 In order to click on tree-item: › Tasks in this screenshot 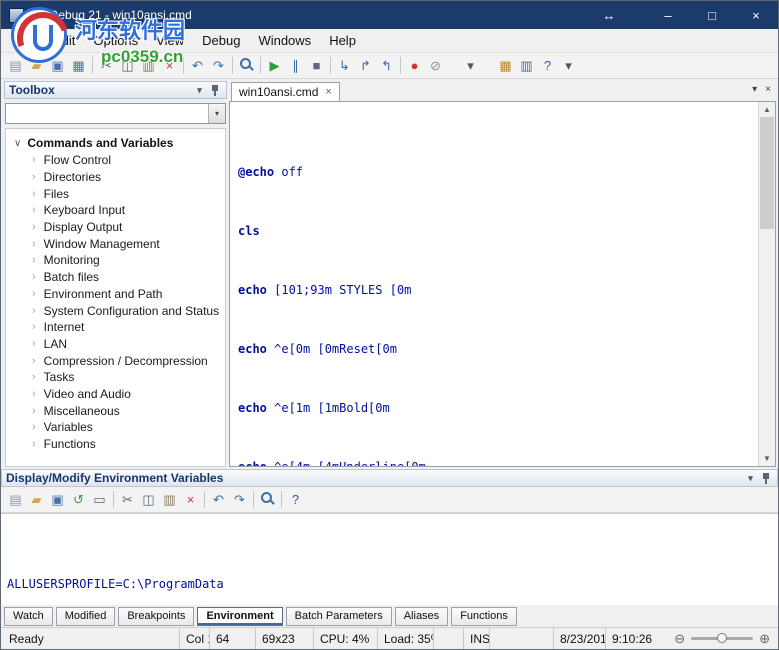, I will do `click(115, 377)`.